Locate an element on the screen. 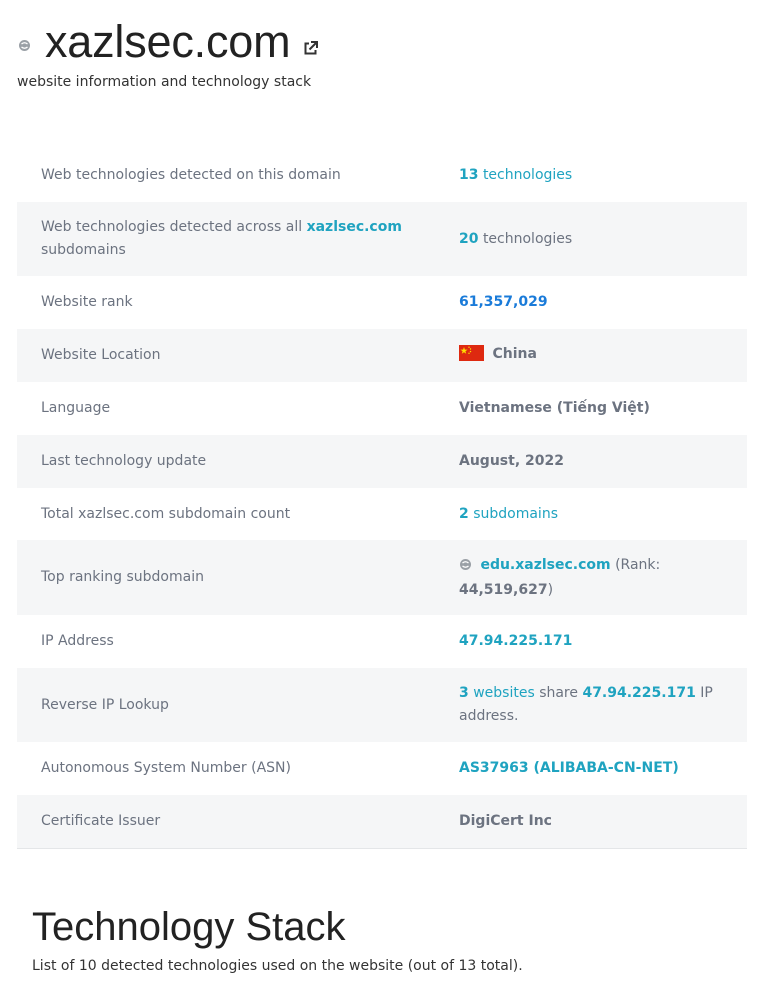  value-location: China is located at coordinates (603, 355).